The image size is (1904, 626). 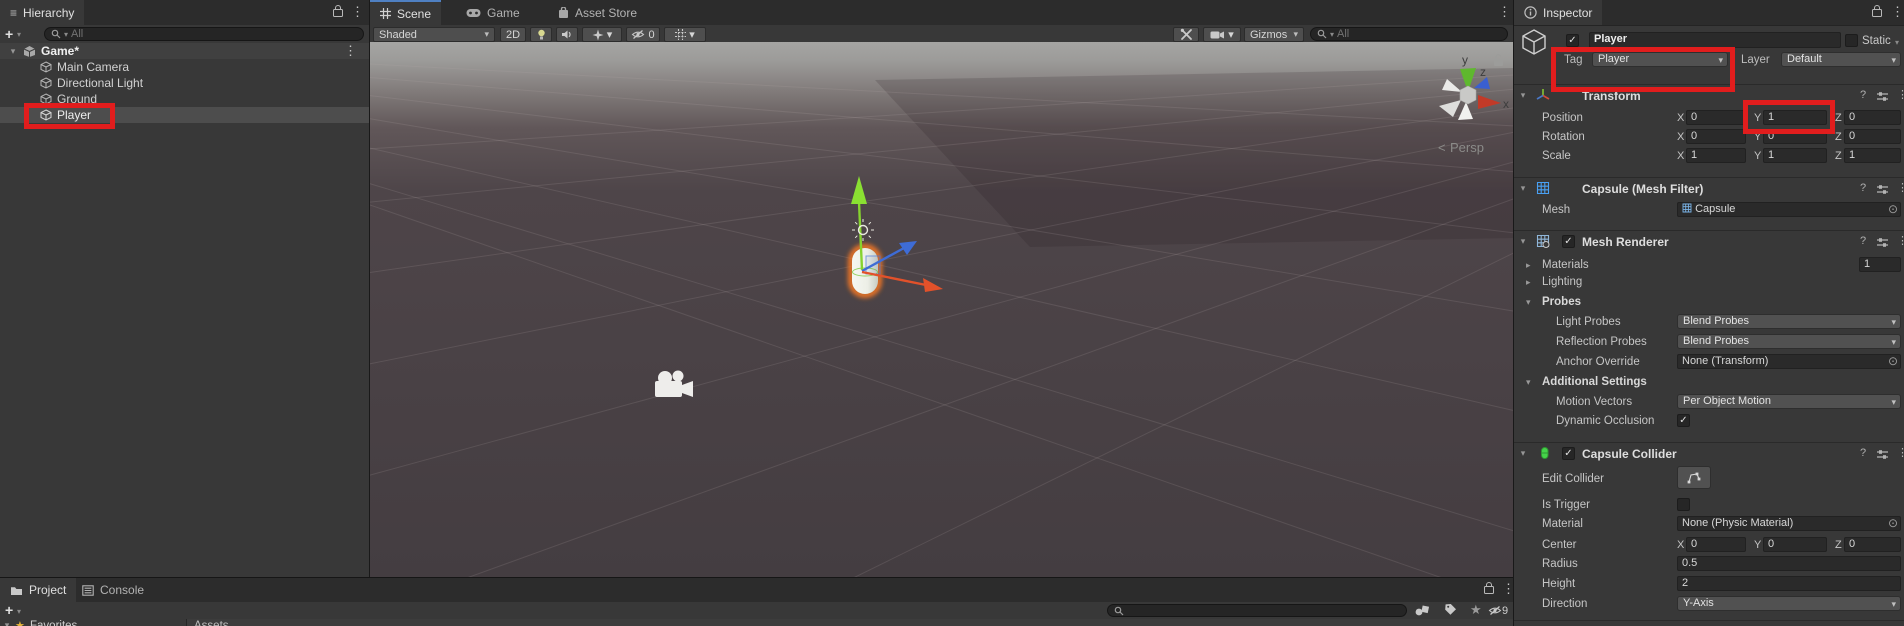 I want to click on tab-game: Game, so click(x=493, y=12).